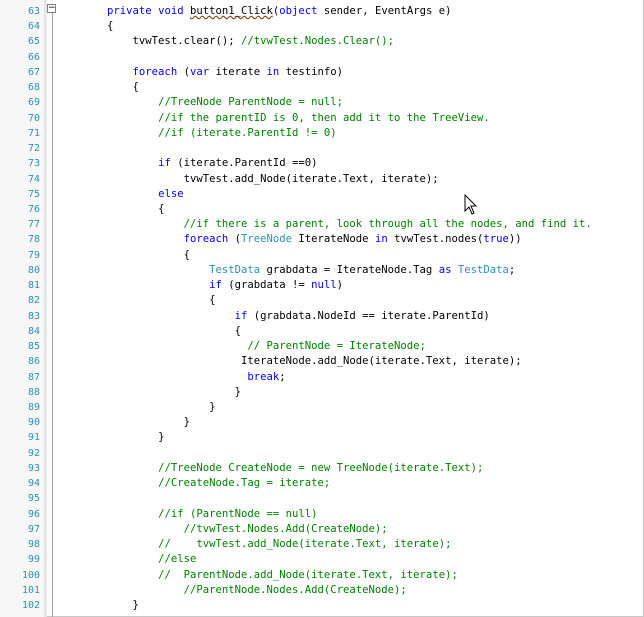 The height and width of the screenshot is (617, 644). I want to click on code-line: //ParentNode.Nodes.Add(CreateNode);, so click(231, 590).